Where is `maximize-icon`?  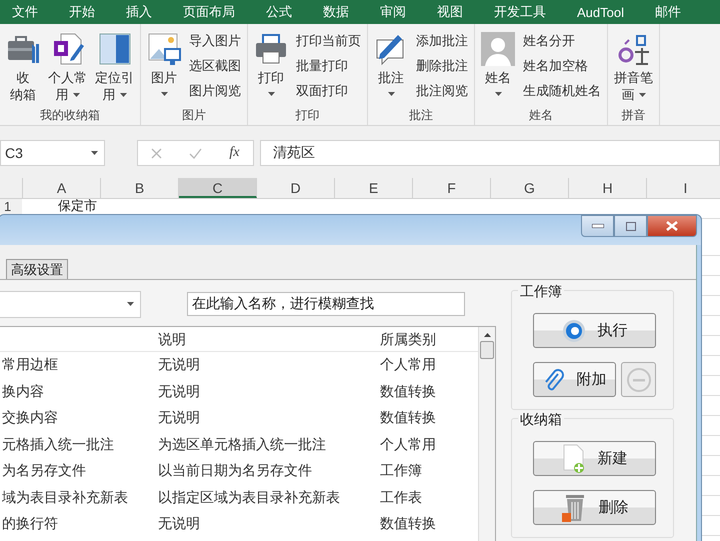 maximize-icon is located at coordinates (631, 226).